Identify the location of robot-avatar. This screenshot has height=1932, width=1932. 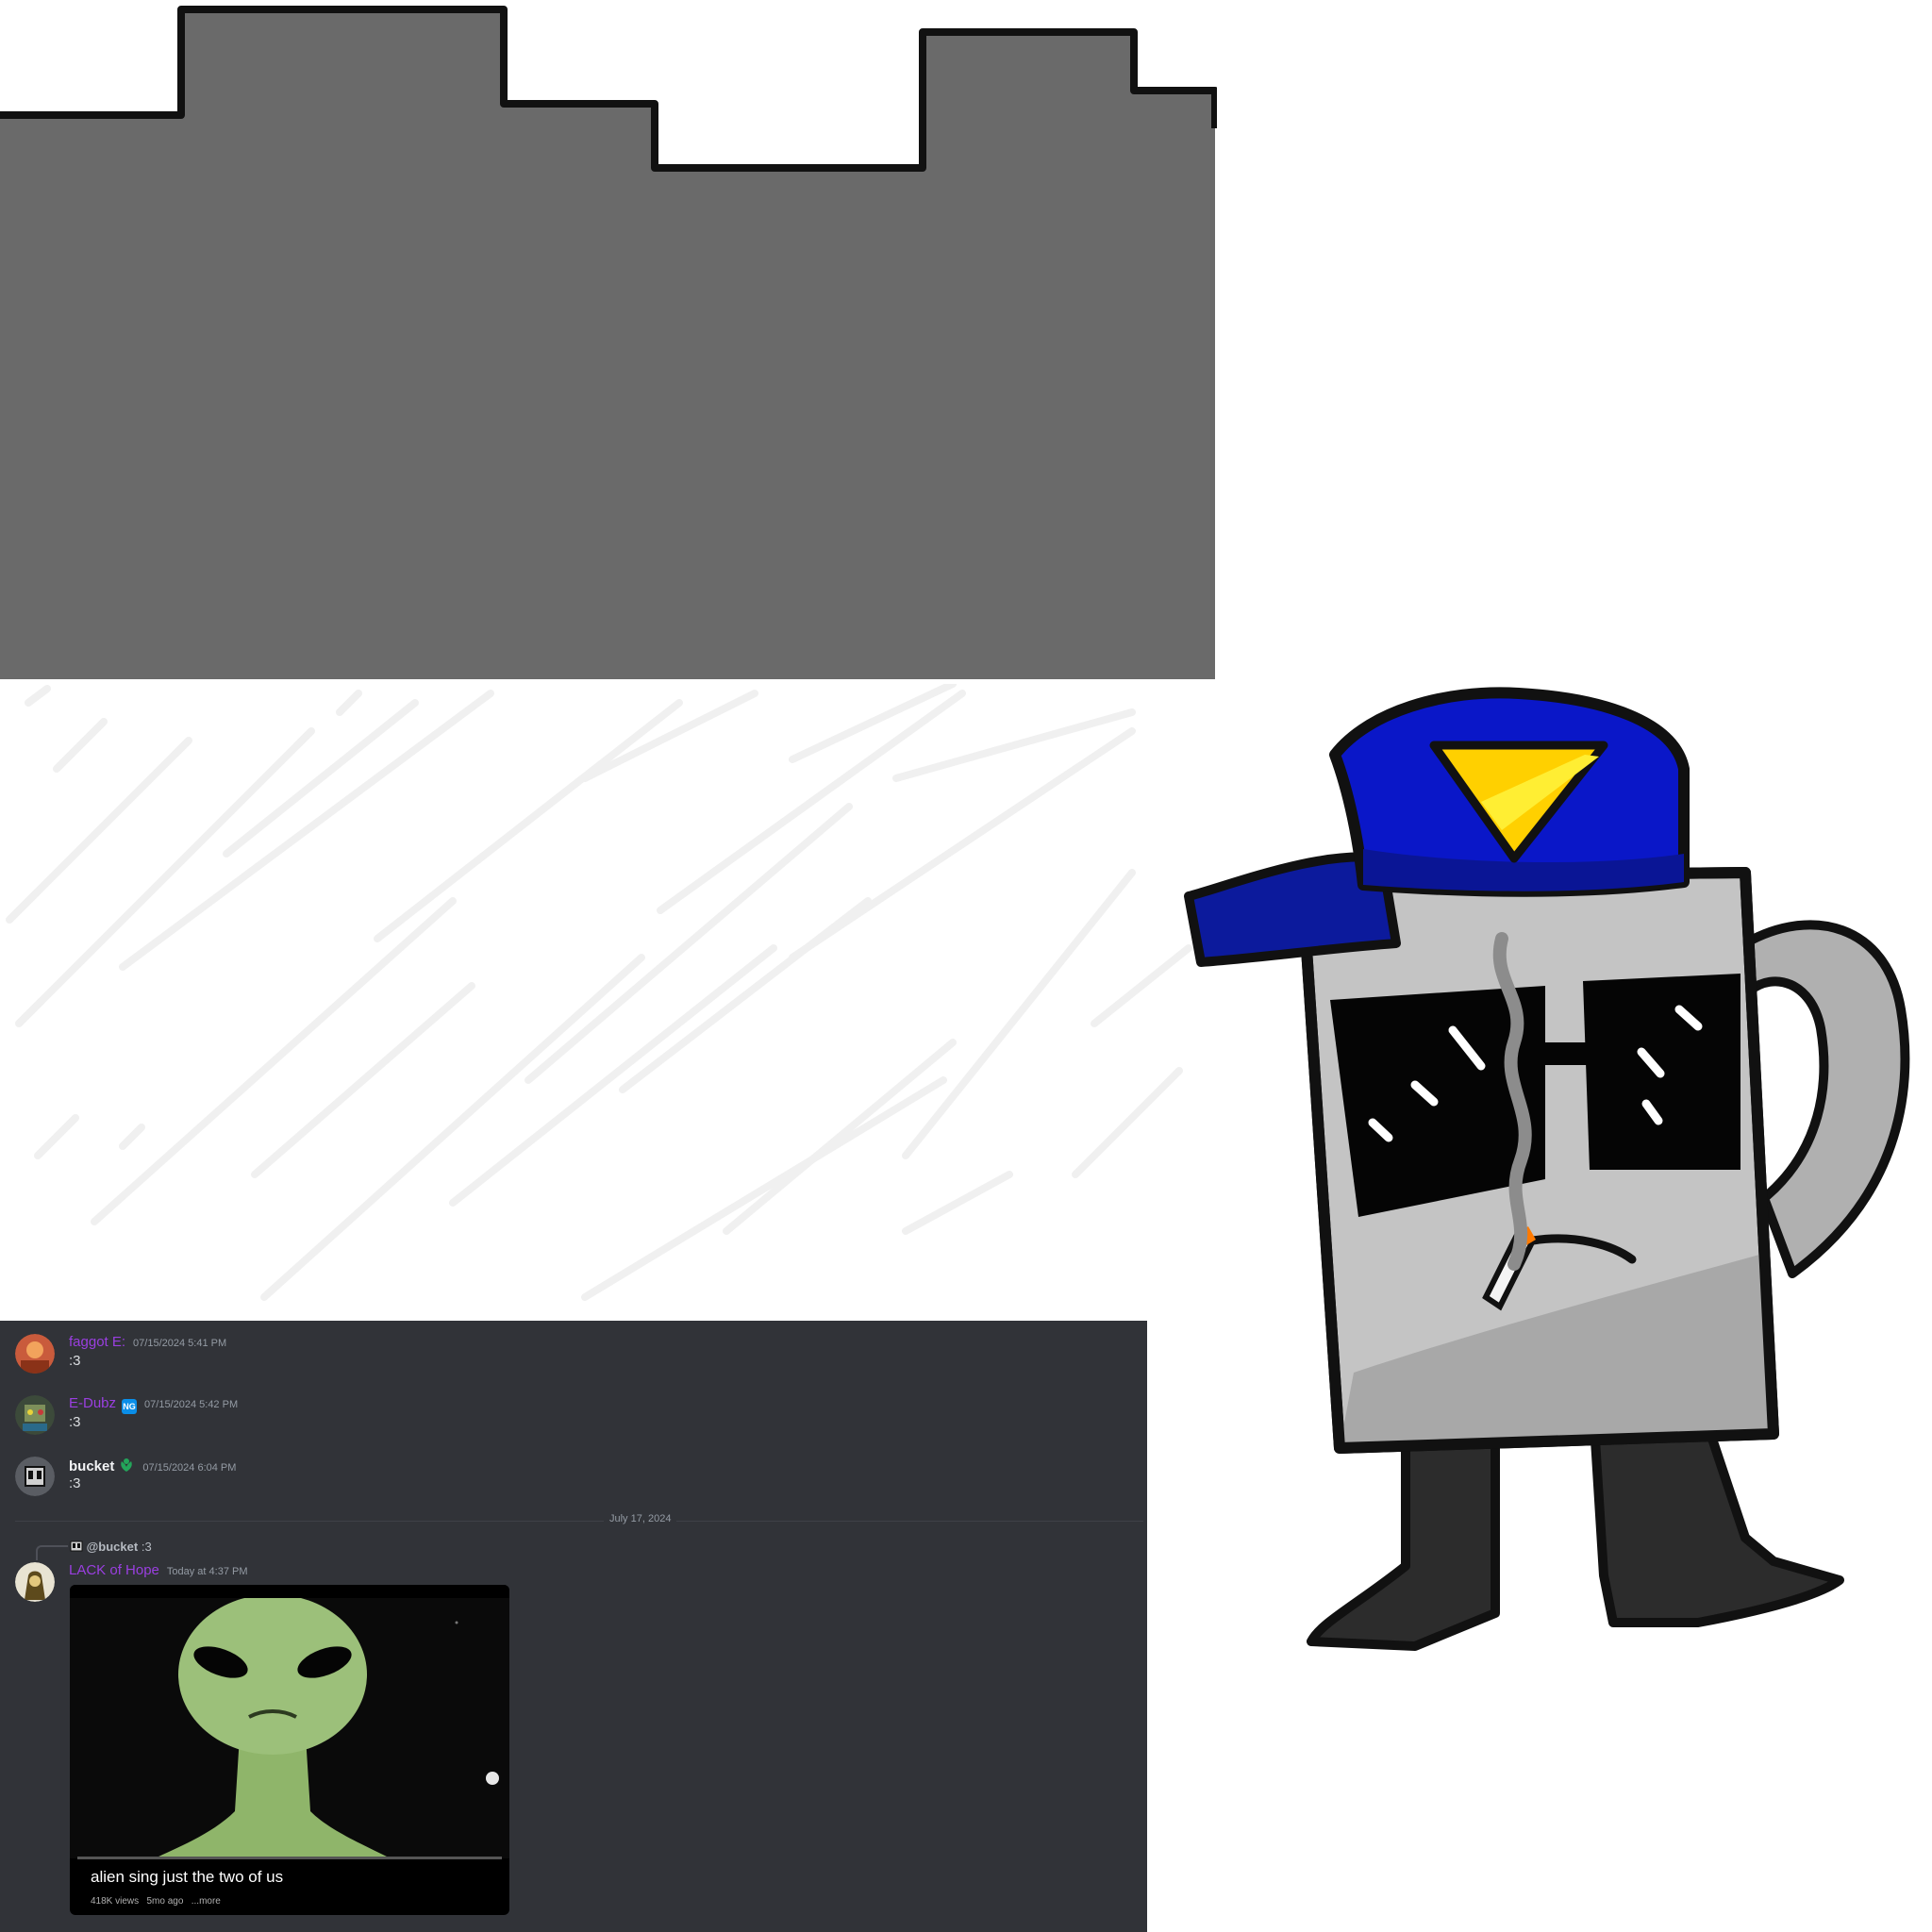
(35, 1415).